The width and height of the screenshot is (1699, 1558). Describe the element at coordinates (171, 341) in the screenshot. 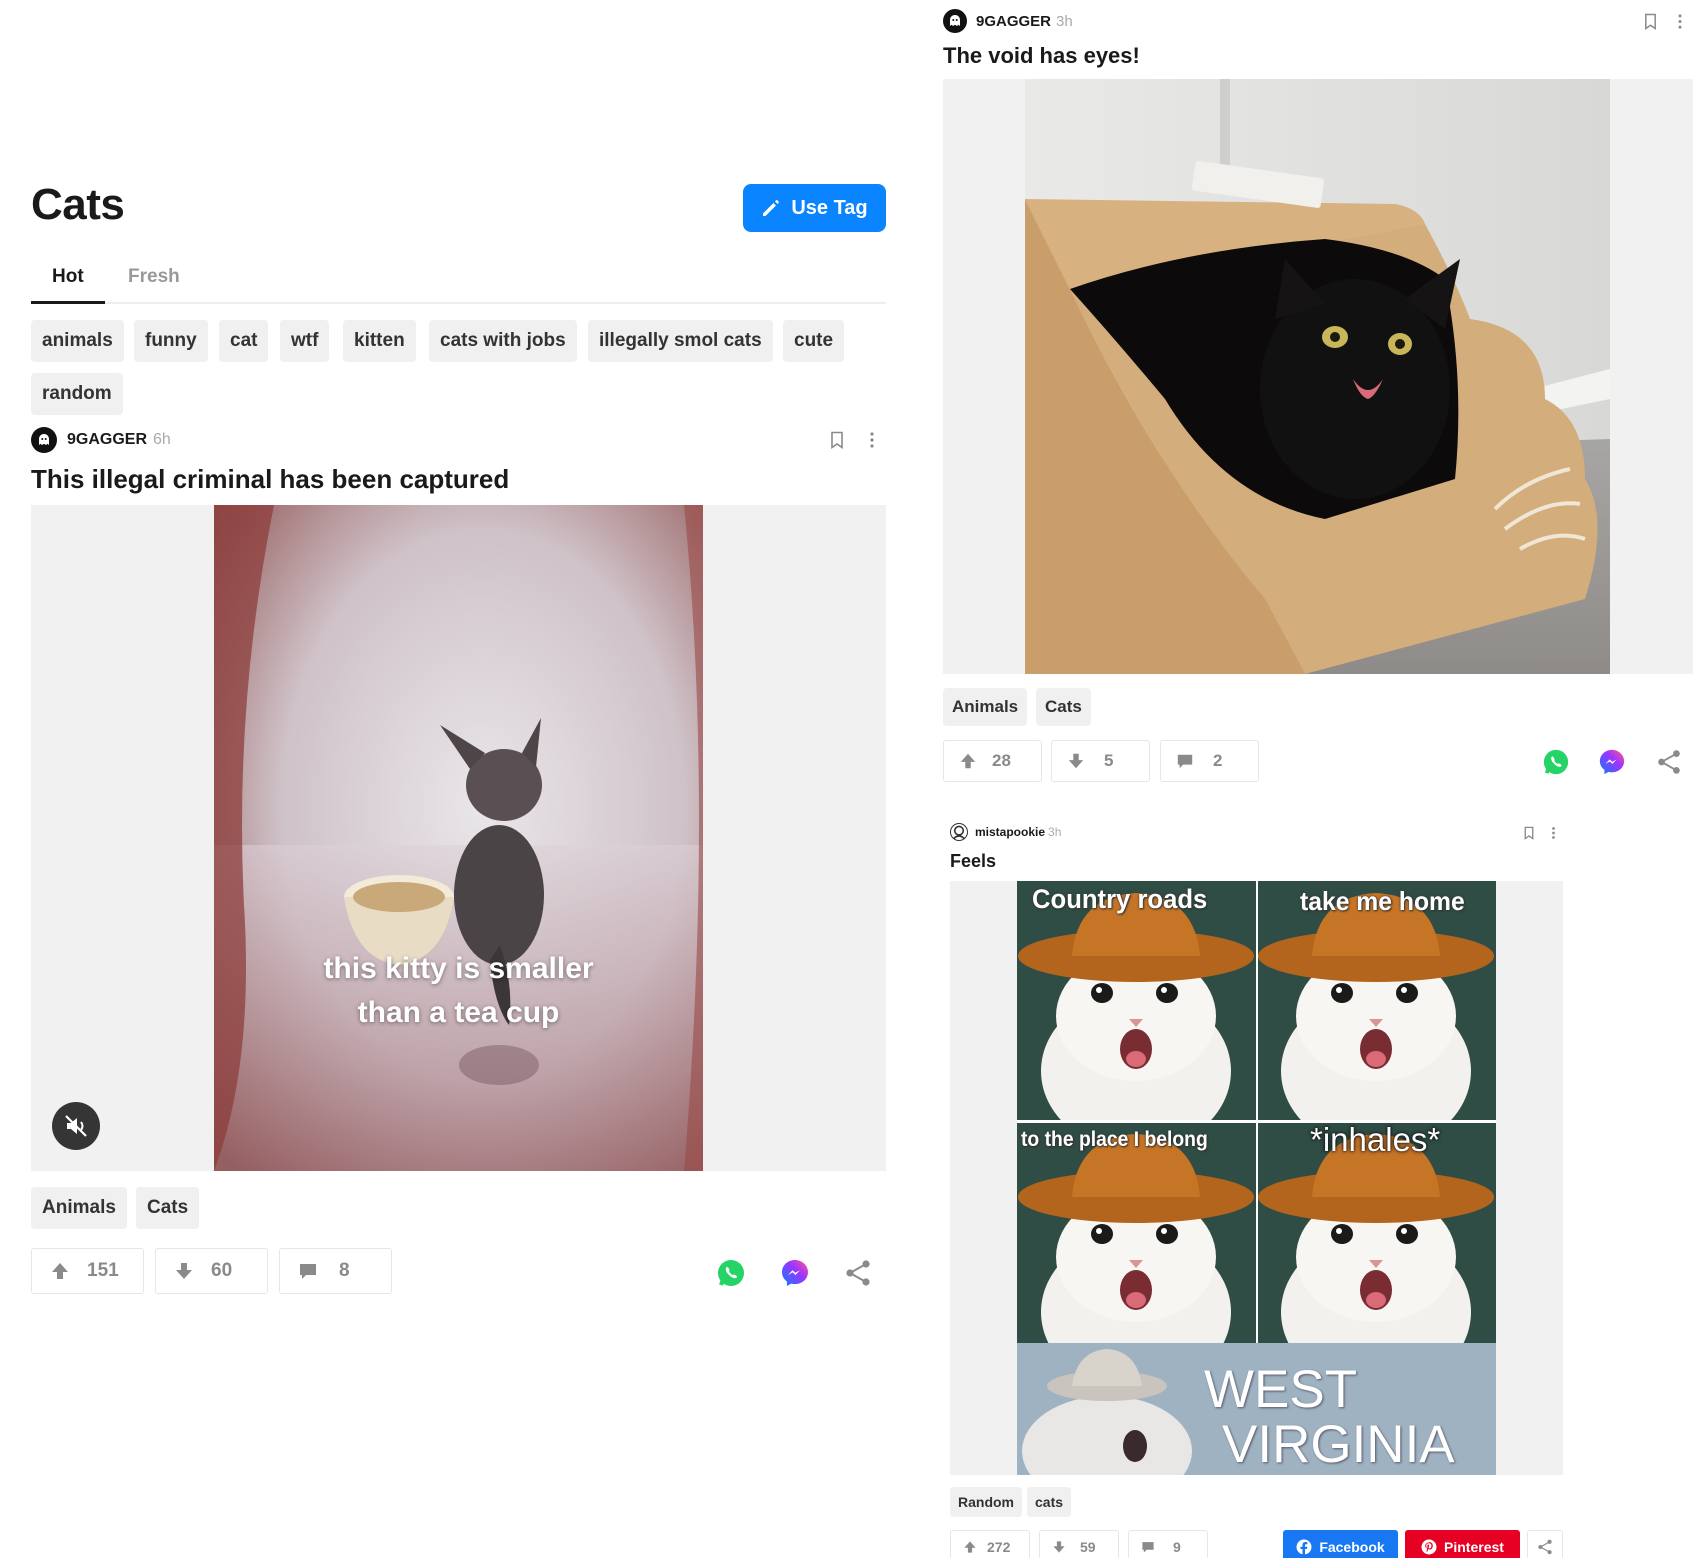

I see `tag-chip: funny` at that location.